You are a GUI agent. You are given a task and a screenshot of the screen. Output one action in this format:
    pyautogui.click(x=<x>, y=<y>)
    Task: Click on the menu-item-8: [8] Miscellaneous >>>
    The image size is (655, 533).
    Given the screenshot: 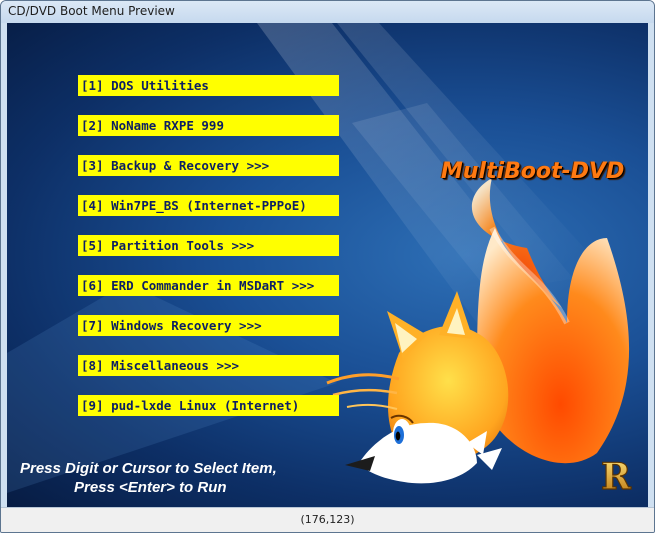 What is the action you would take?
    pyautogui.click(x=208, y=365)
    